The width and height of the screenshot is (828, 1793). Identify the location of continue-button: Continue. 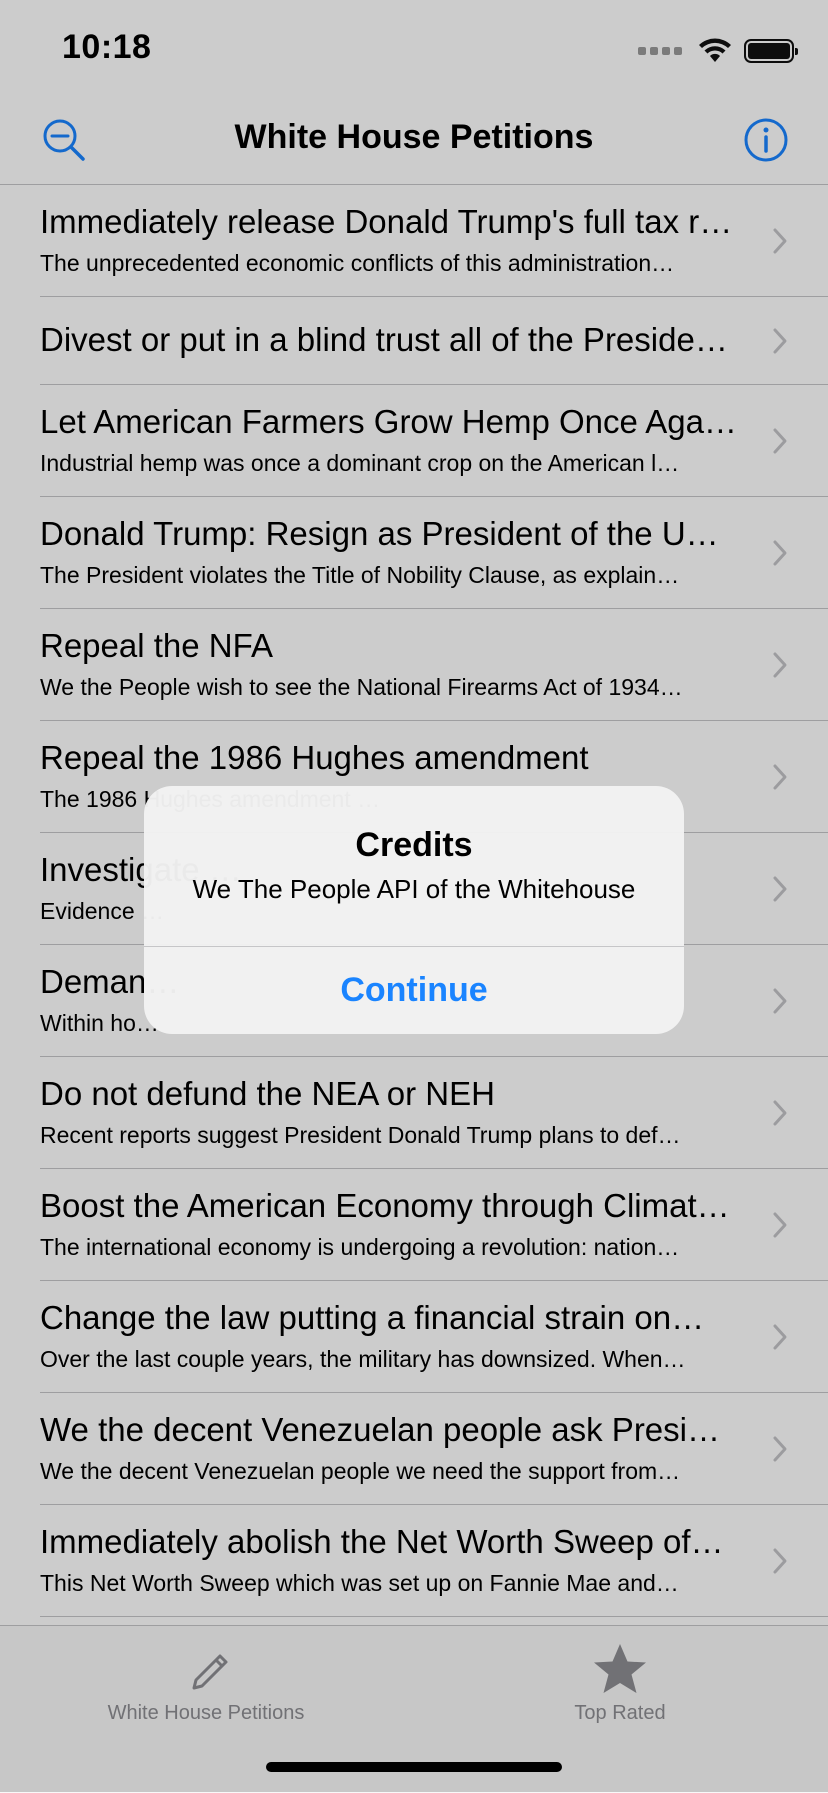
(414, 990).